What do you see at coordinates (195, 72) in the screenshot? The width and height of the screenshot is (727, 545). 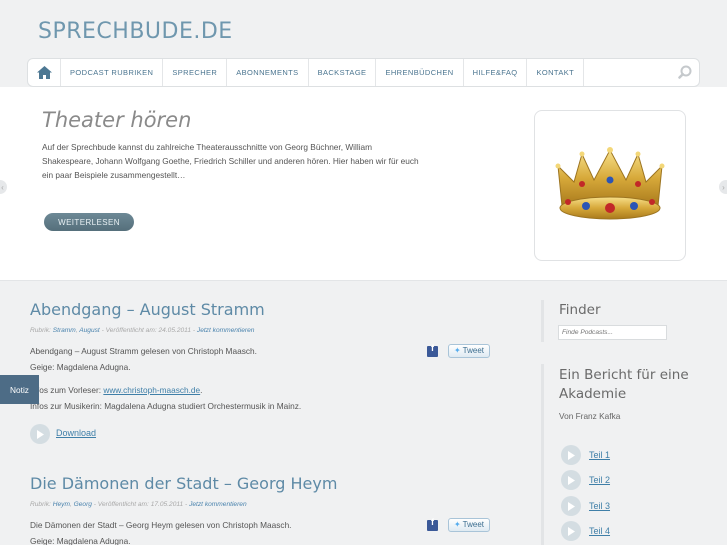 I see `nav-sprecher: SPRECHER` at bounding box center [195, 72].